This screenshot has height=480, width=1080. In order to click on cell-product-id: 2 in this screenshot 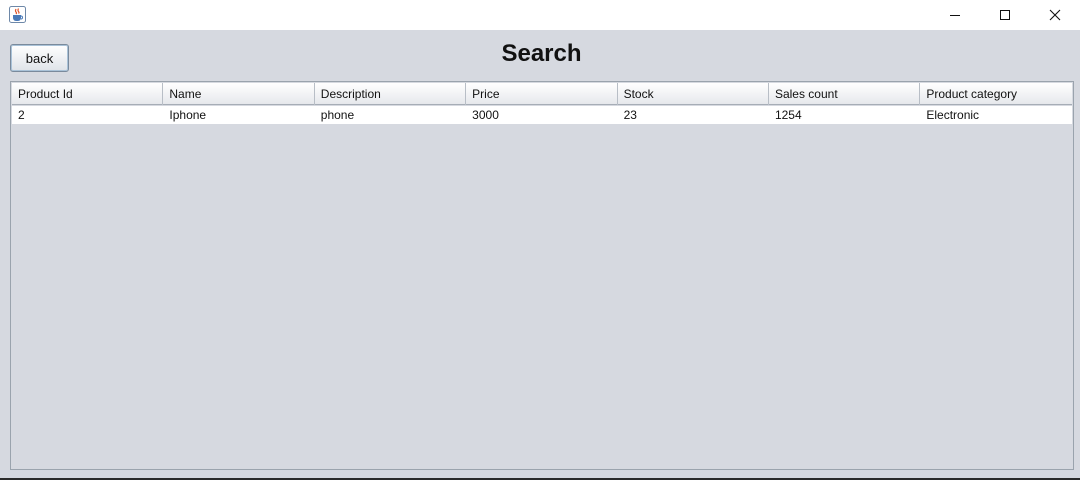, I will do `click(87, 115)`.